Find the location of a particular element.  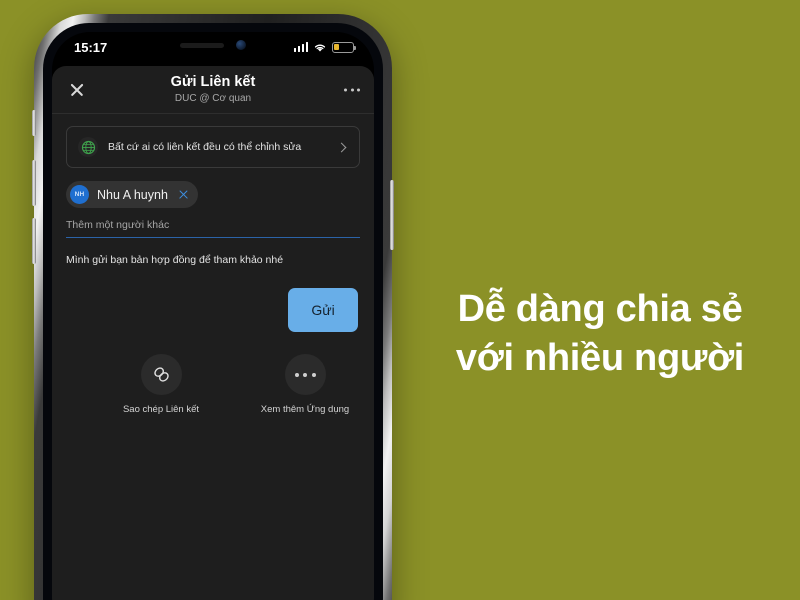

cellular-bars-icon is located at coordinates (300, 47).